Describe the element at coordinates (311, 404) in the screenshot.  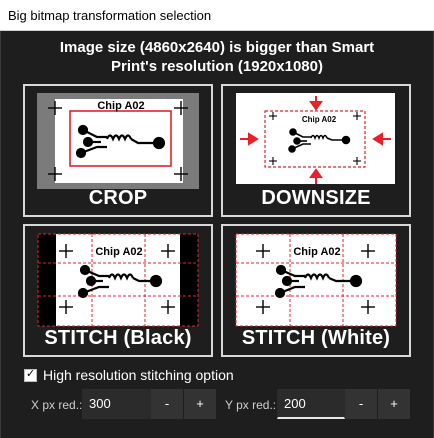
I see `y-px-red-input: 200` at that location.